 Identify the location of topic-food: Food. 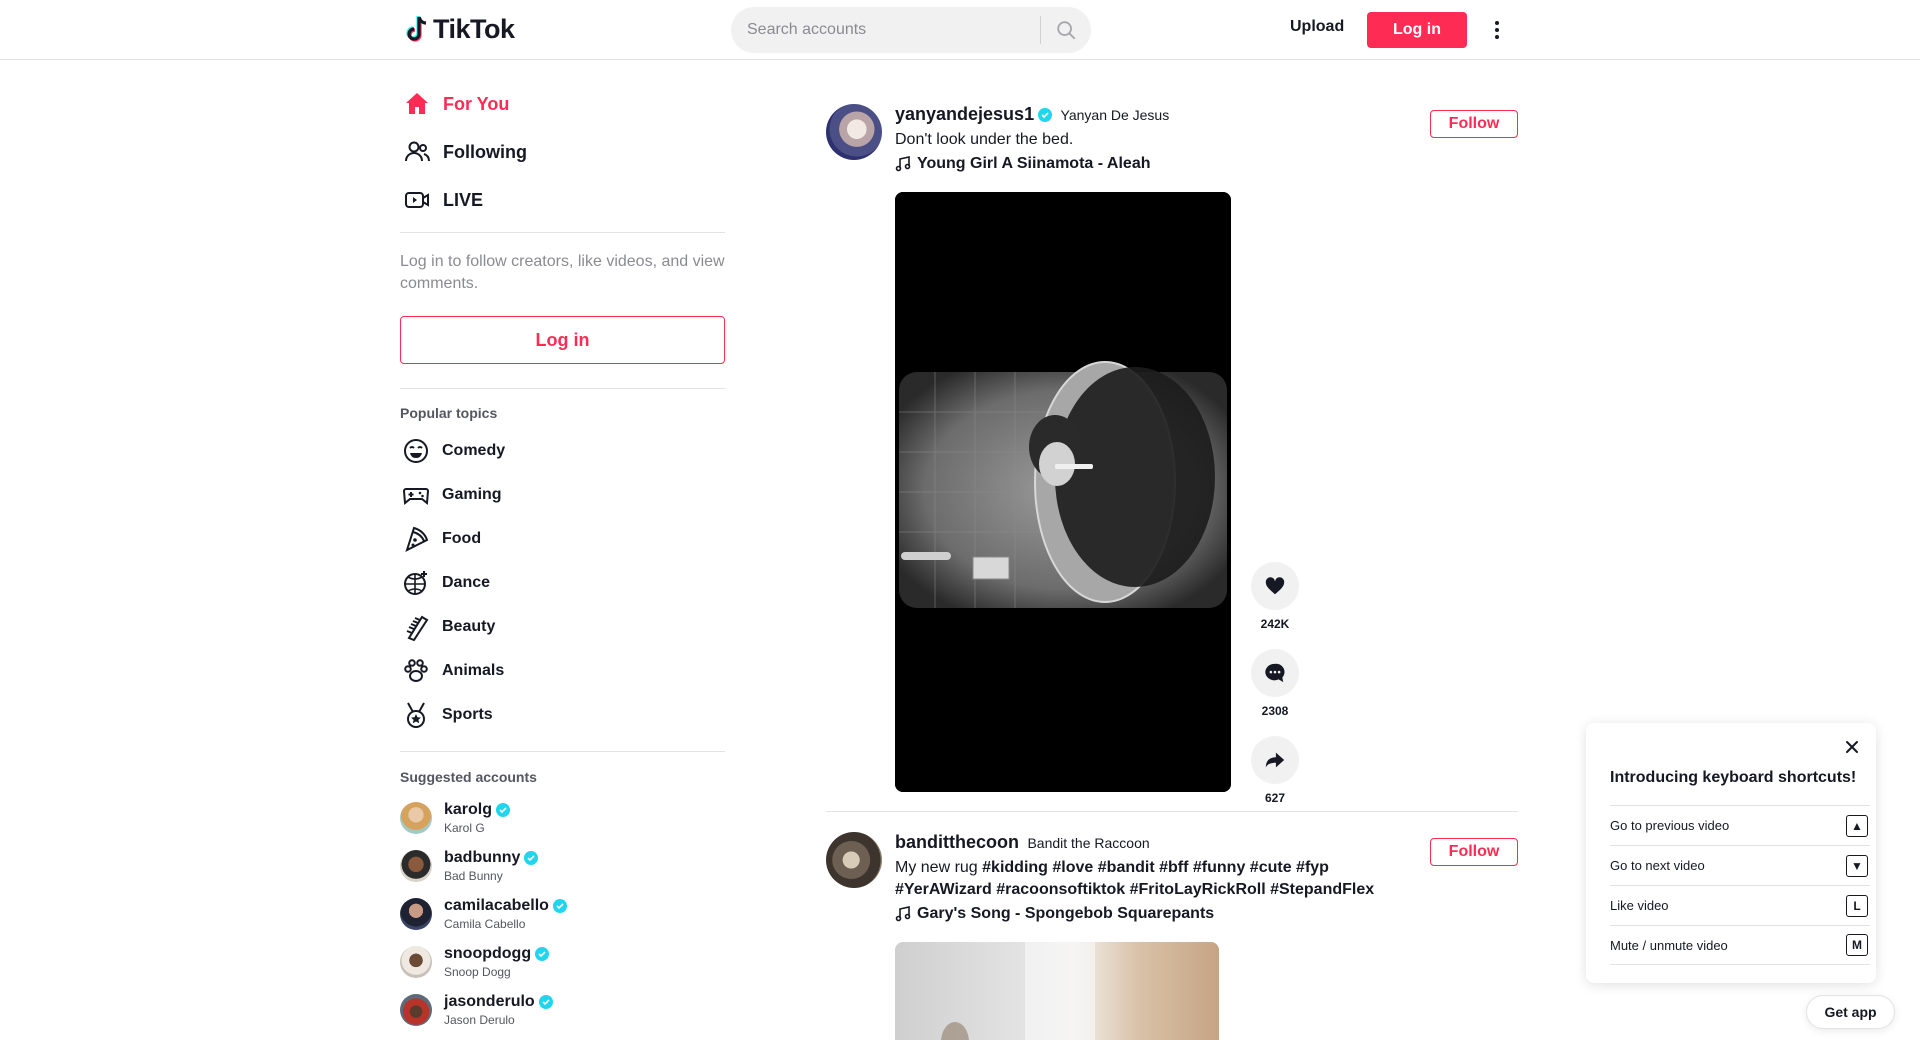
(441, 539).